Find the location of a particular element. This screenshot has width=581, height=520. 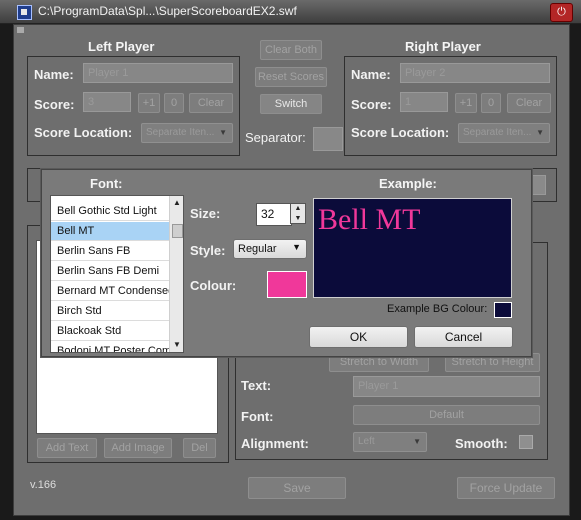

alignment-dropdown: Left ▼ is located at coordinates (390, 442).